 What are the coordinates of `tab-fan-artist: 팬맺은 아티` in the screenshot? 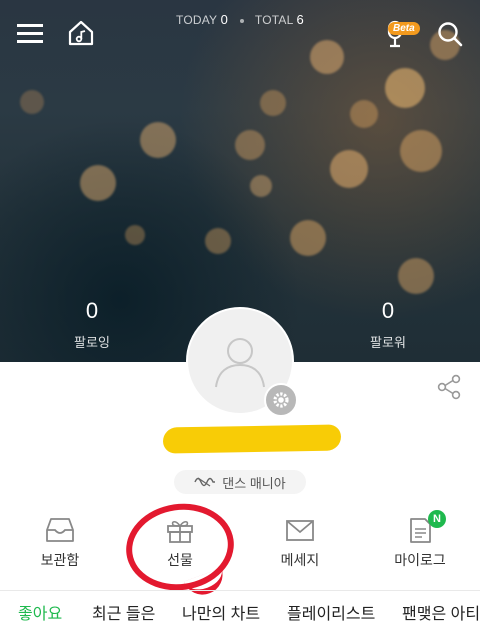 It's located at (441, 612).